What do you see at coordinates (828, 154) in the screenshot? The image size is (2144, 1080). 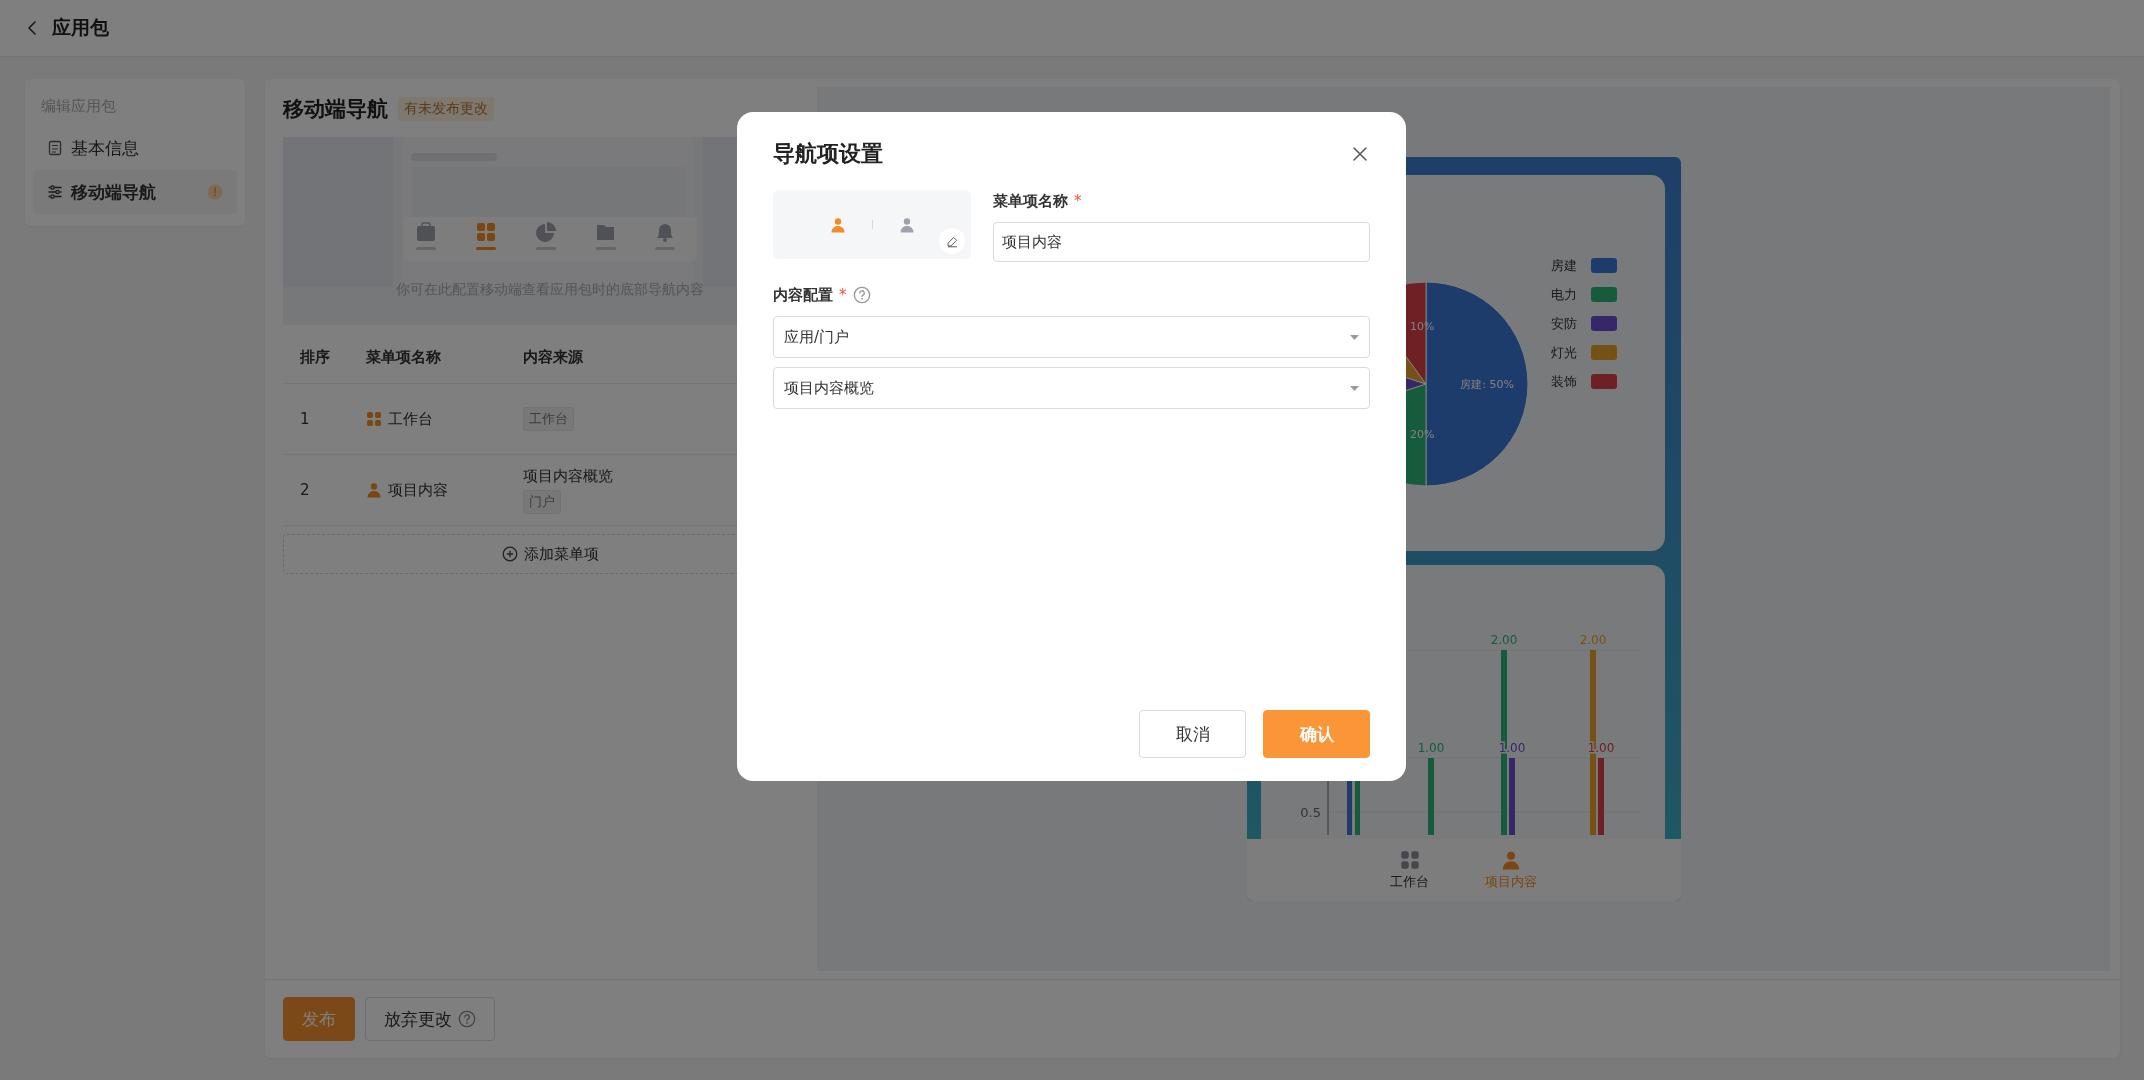 I see `dialog-title: 导航项设置` at bounding box center [828, 154].